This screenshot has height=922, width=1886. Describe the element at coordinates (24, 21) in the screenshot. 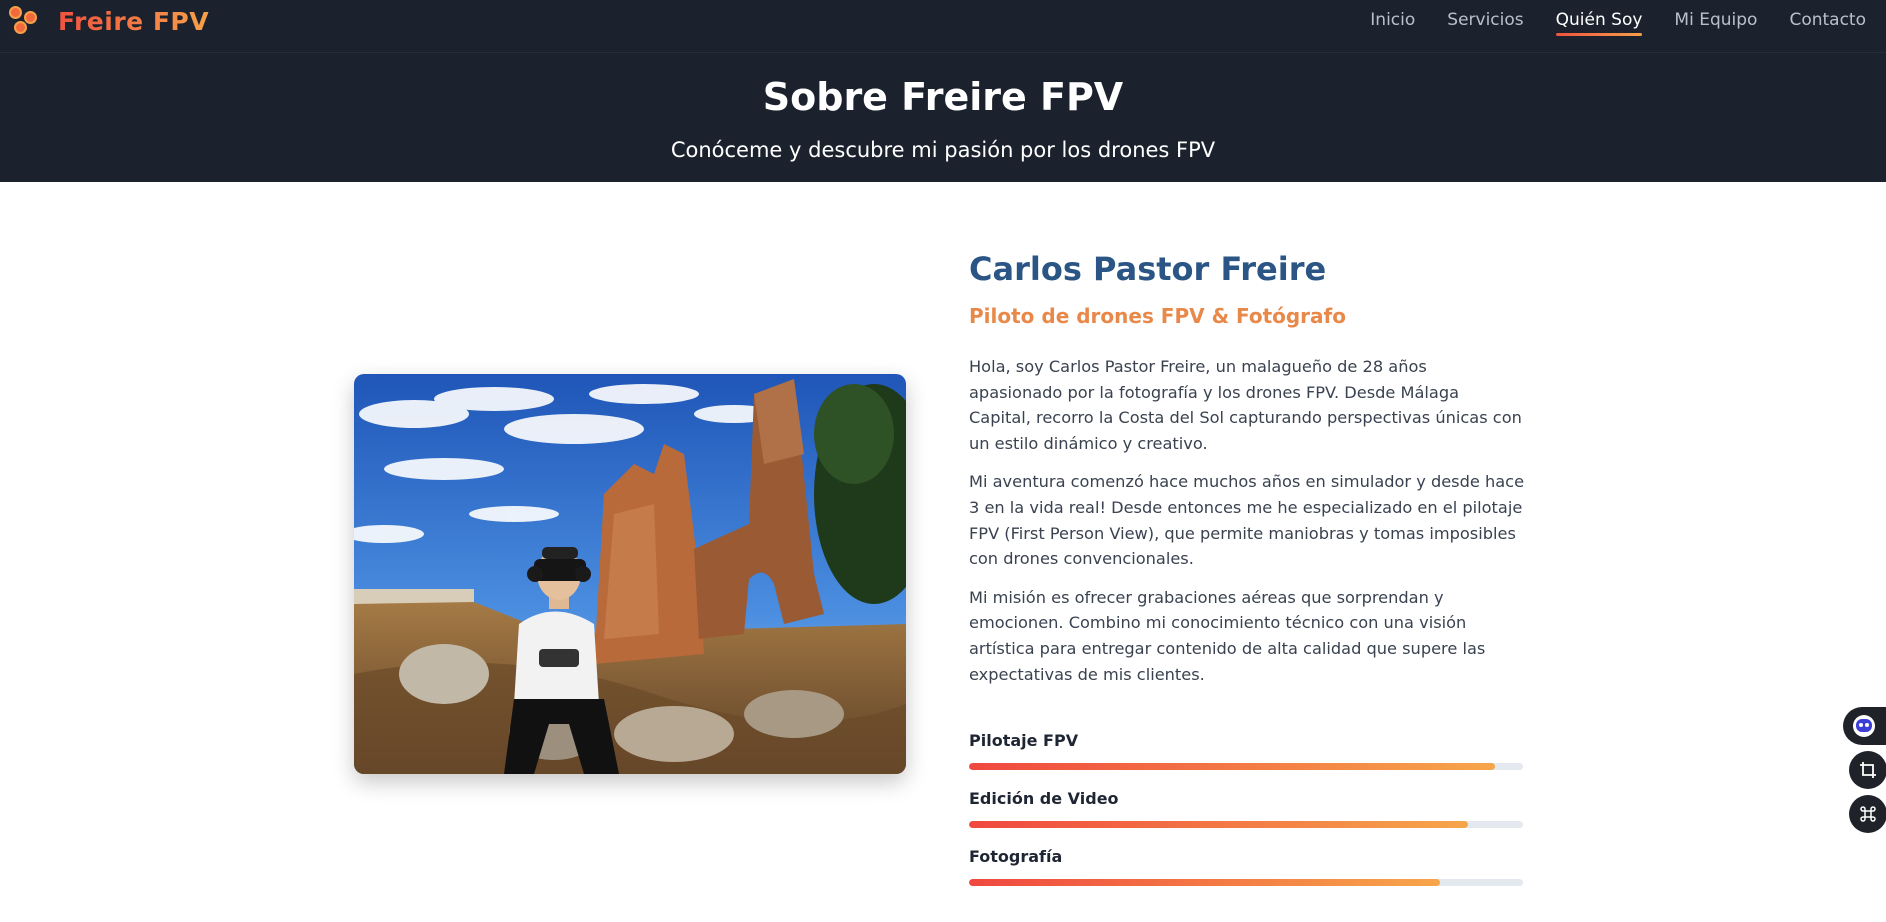

I see `drone-logo-icon` at that location.